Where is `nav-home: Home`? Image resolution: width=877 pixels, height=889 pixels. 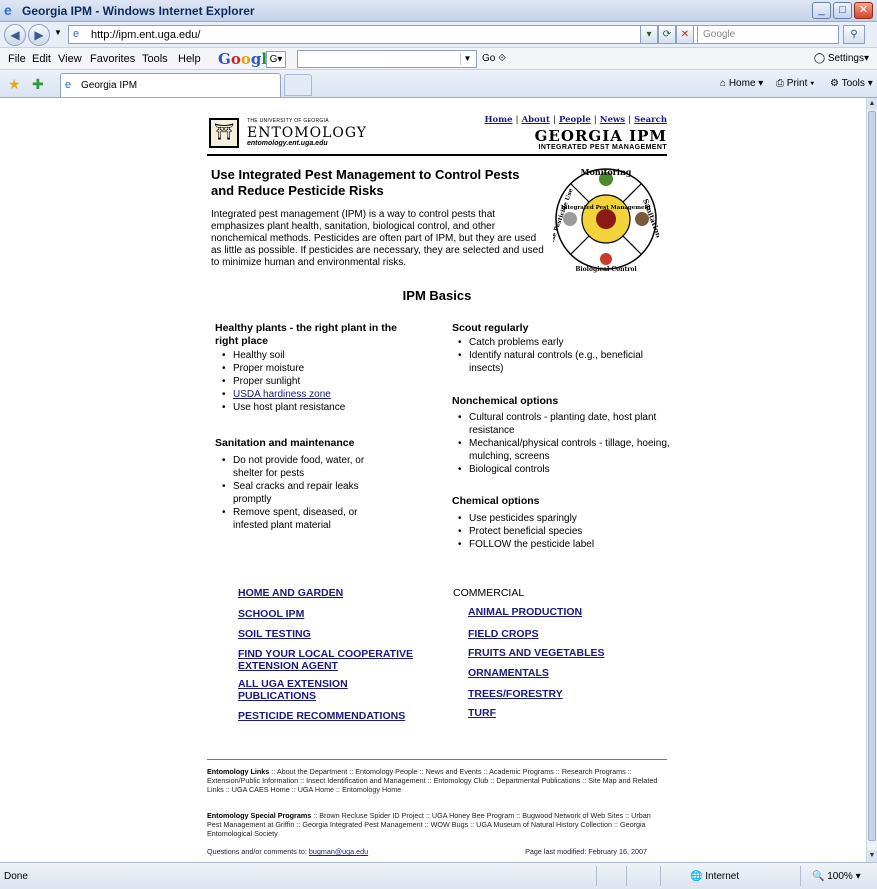 nav-home: Home is located at coordinates (498, 120).